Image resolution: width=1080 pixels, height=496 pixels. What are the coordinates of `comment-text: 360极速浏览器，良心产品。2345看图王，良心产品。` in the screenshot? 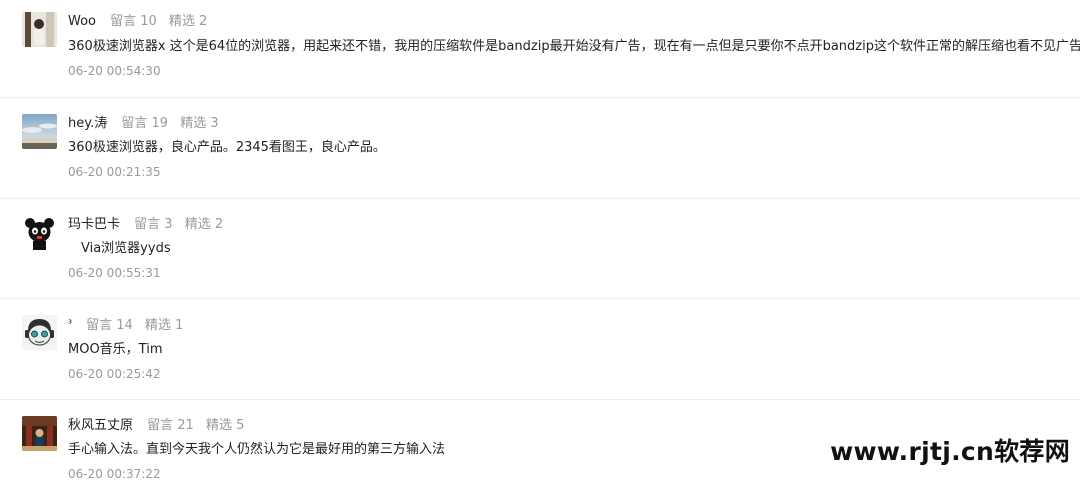 It's located at (227, 147).